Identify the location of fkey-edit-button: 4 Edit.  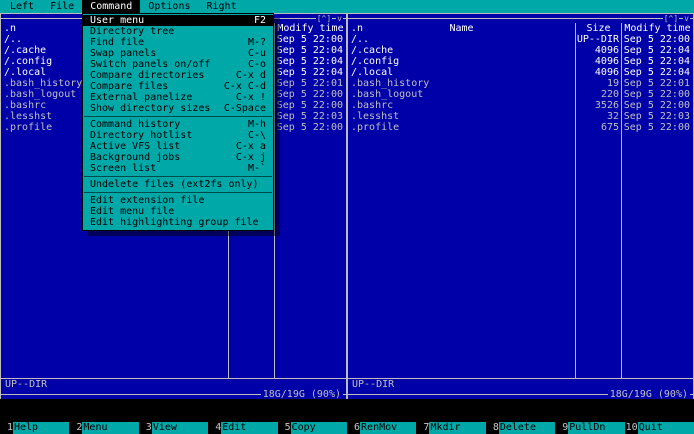
(243, 428).